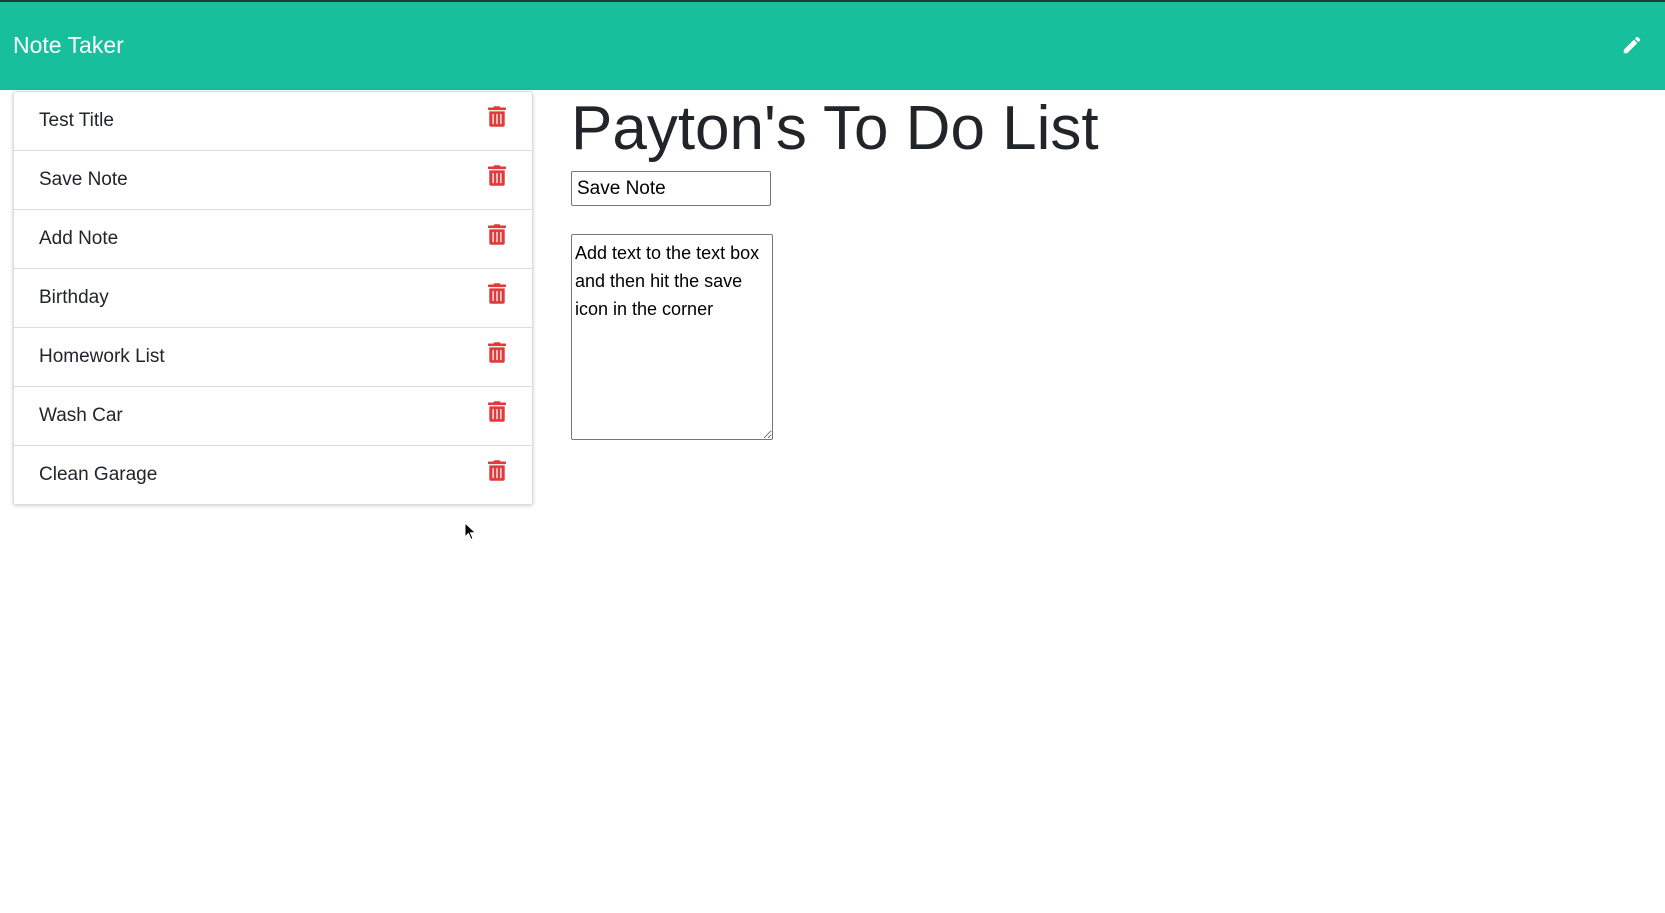  What do you see at coordinates (273, 357) in the screenshot?
I see `list-item: Homework List` at bounding box center [273, 357].